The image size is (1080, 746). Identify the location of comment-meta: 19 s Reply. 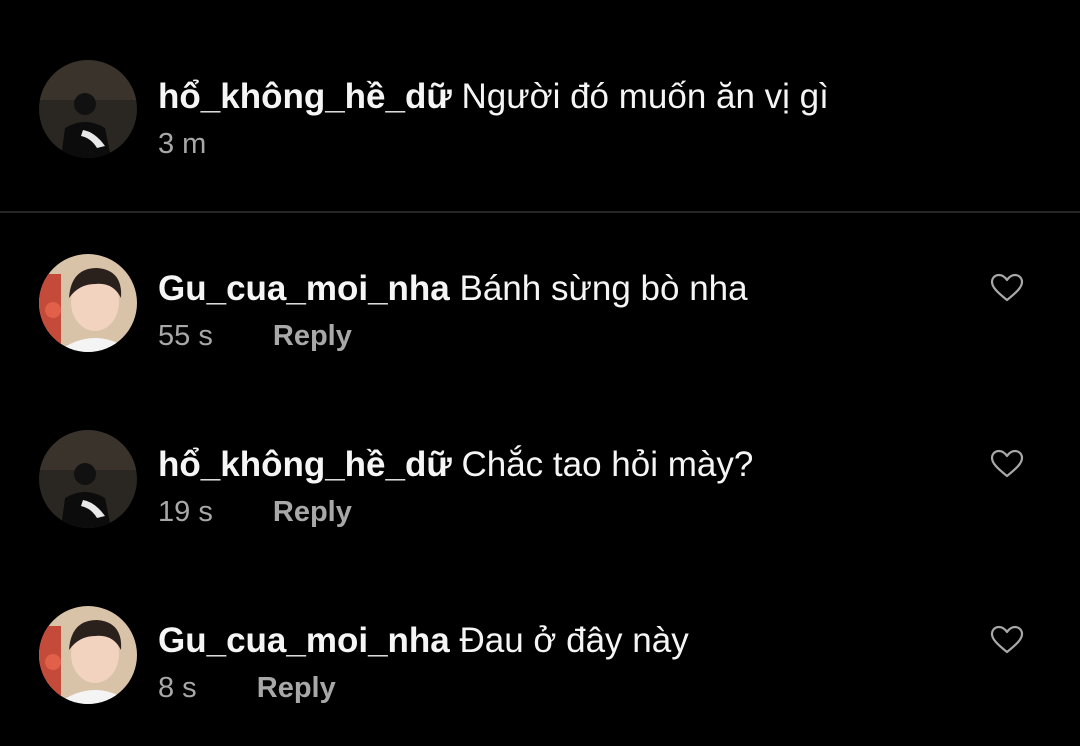
(255, 512).